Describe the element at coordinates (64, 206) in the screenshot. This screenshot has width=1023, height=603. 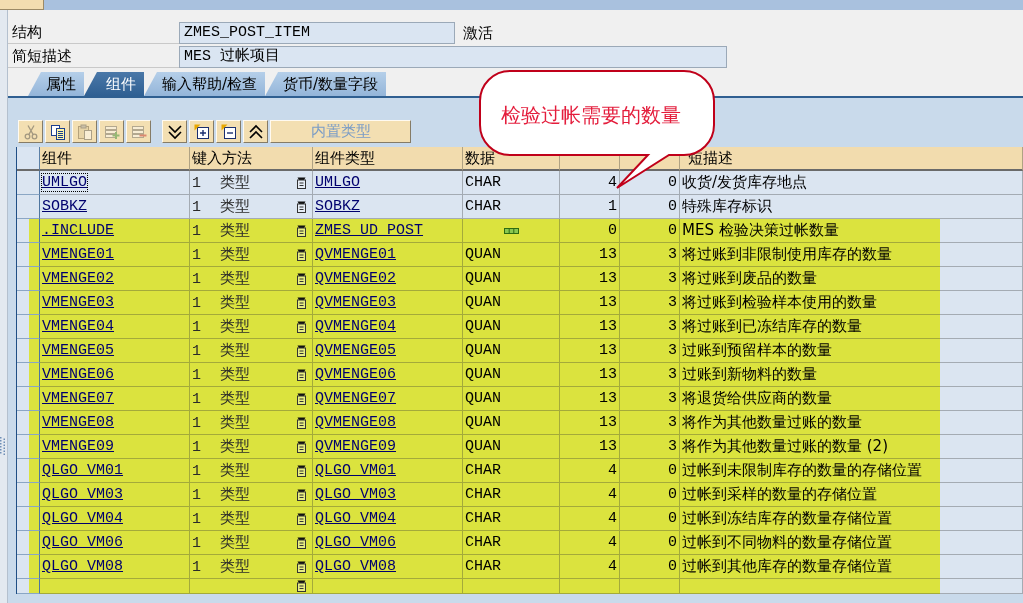
I see `component-link: SOBKZ` at that location.